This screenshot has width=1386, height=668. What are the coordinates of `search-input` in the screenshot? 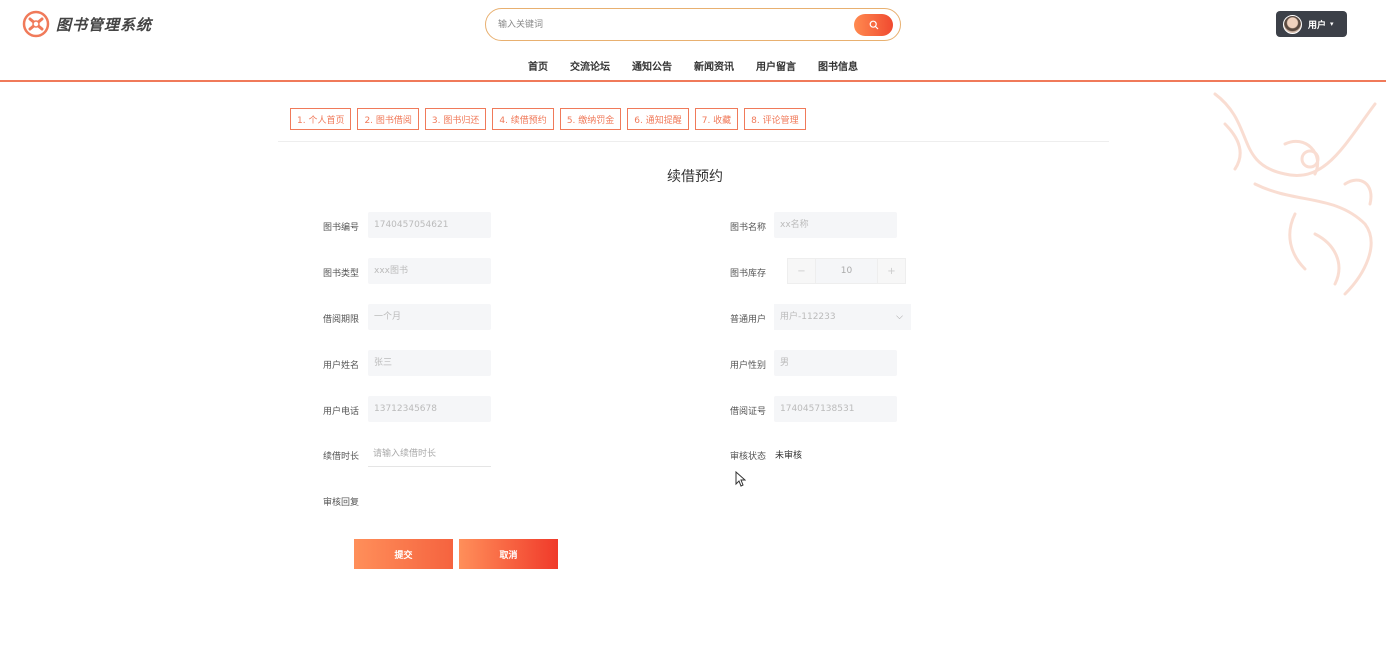 It's located at (668, 25).